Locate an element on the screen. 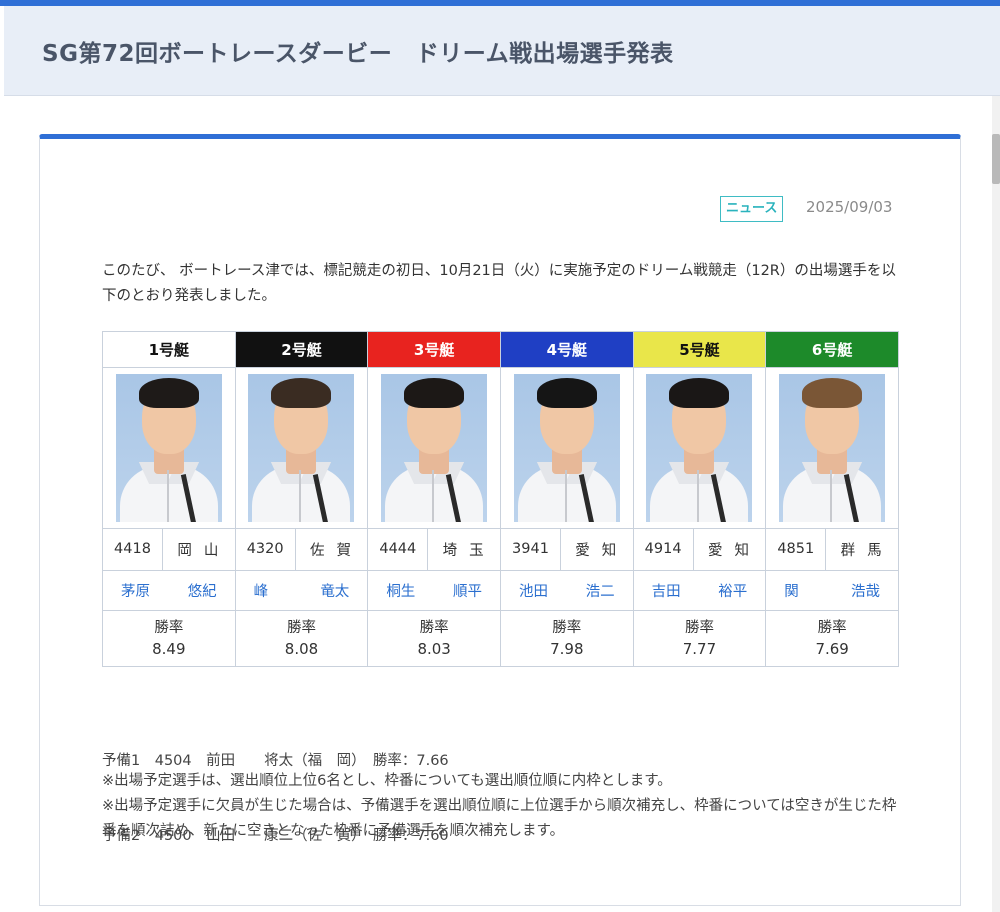 This screenshot has width=1000, height=912. given-name: 竜太 is located at coordinates (334, 590).